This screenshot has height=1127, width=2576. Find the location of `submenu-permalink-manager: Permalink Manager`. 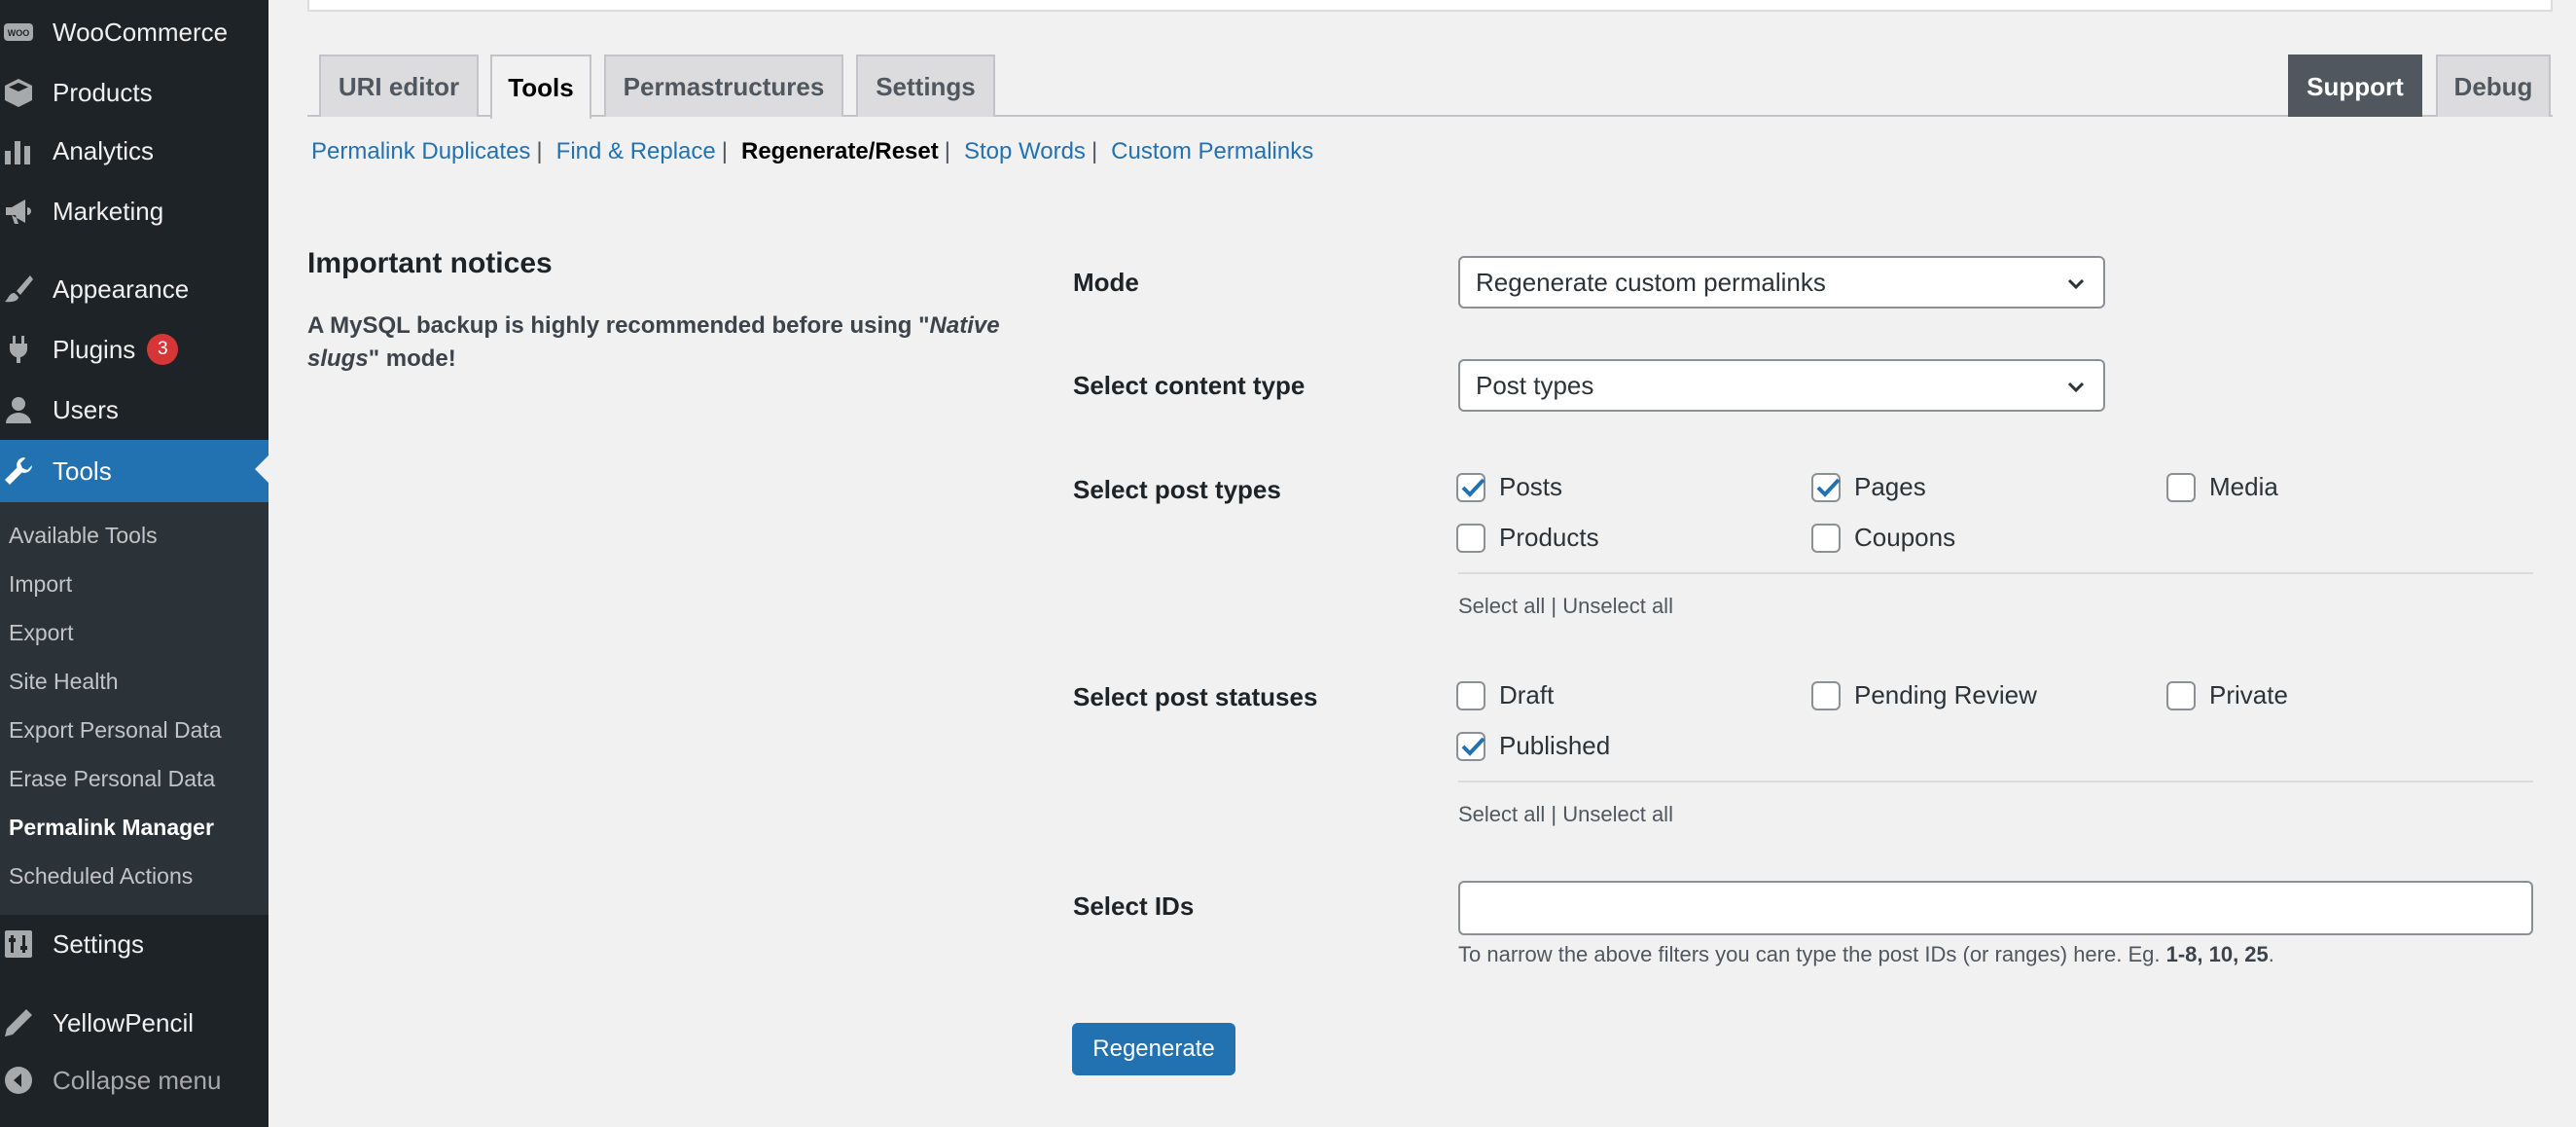

submenu-permalink-manager: Permalink Manager is located at coordinates (111, 827).